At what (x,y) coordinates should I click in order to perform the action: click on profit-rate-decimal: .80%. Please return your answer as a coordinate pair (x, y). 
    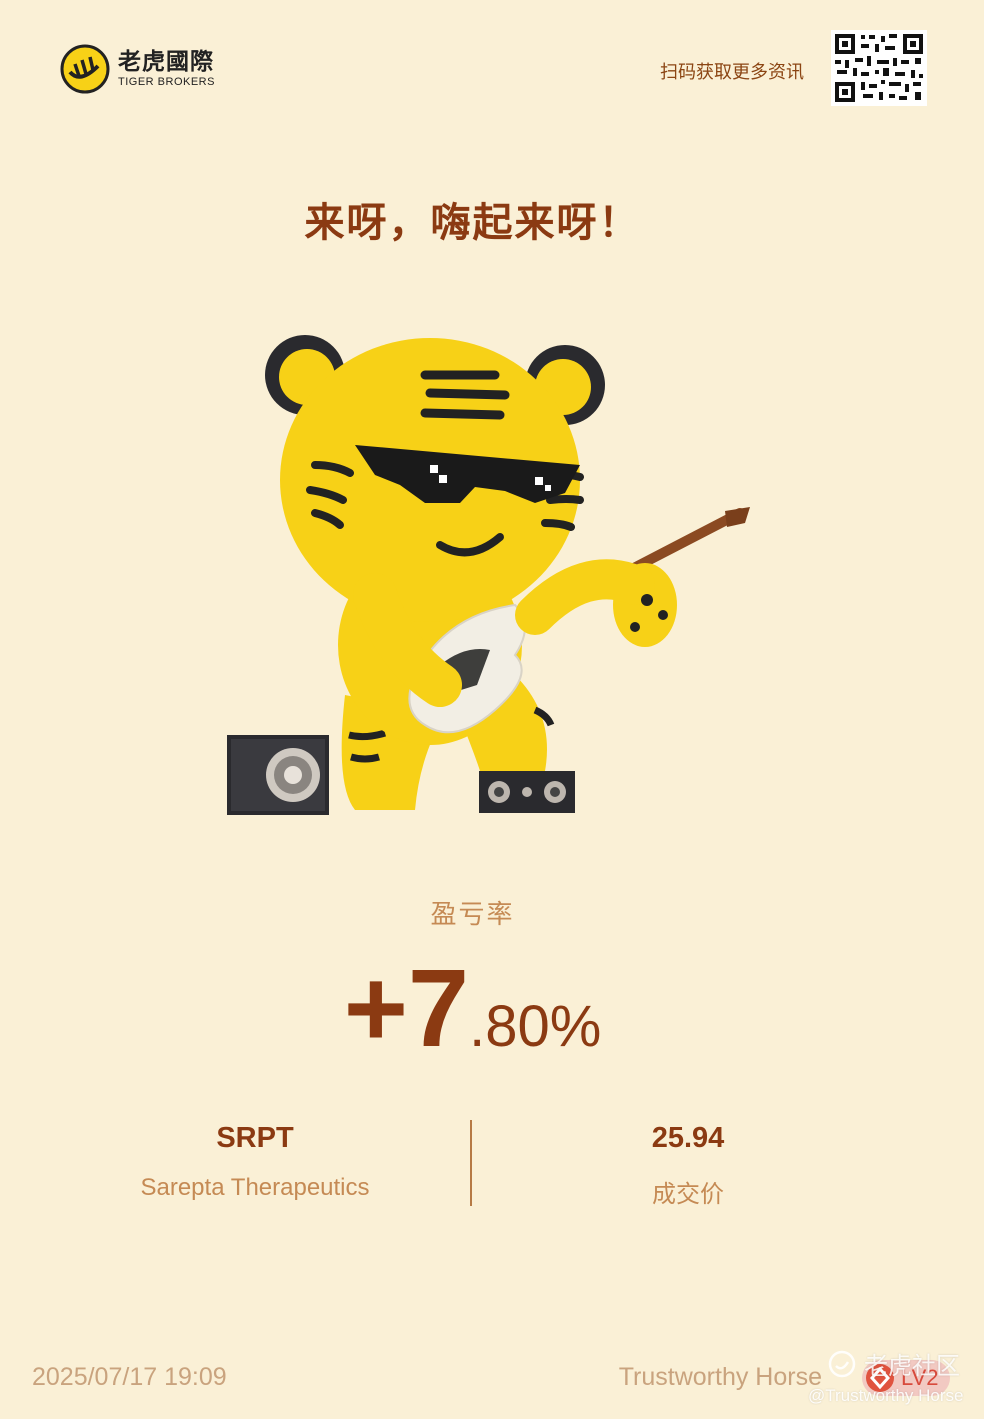
    Looking at the image, I should click on (535, 1026).